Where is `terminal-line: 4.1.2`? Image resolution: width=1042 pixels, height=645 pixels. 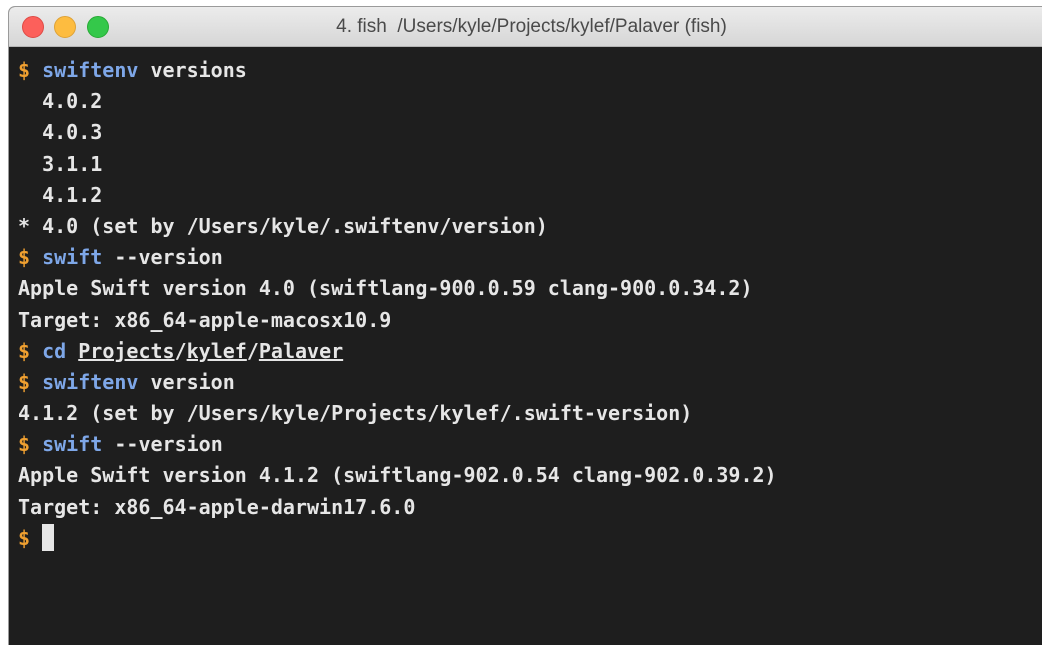
terminal-line: 4.1.2 is located at coordinates (530, 195).